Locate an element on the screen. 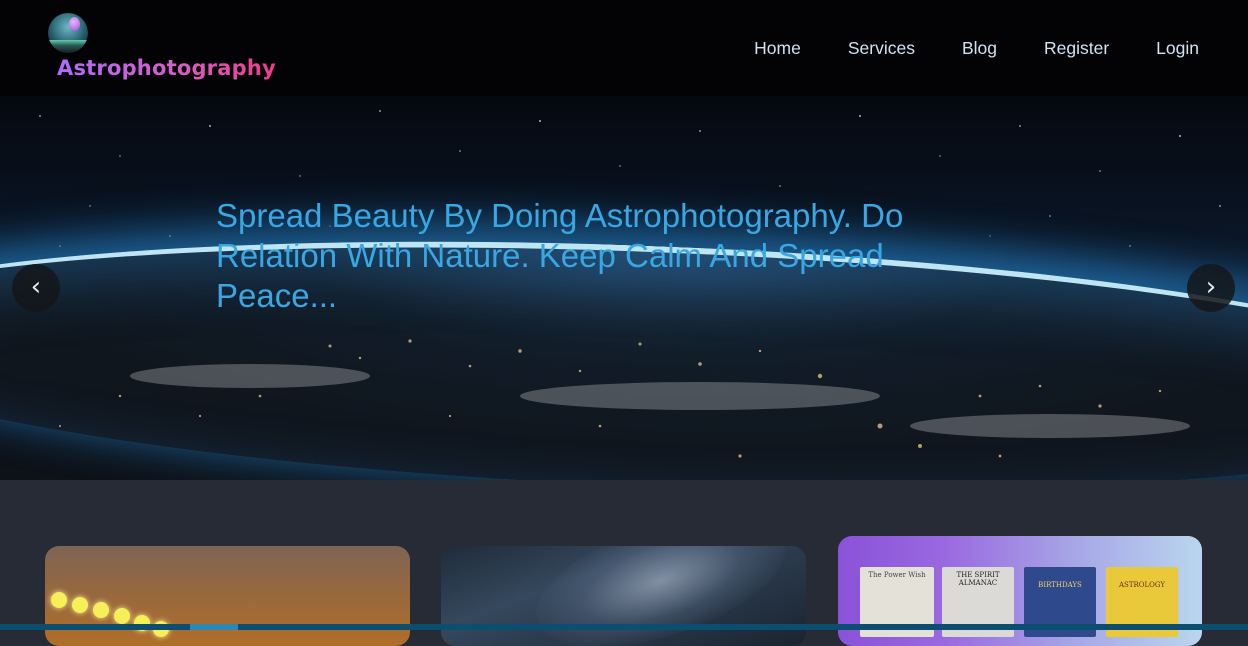 This screenshot has width=1248, height=646. chevron-right-icon: › is located at coordinates (1211, 287).